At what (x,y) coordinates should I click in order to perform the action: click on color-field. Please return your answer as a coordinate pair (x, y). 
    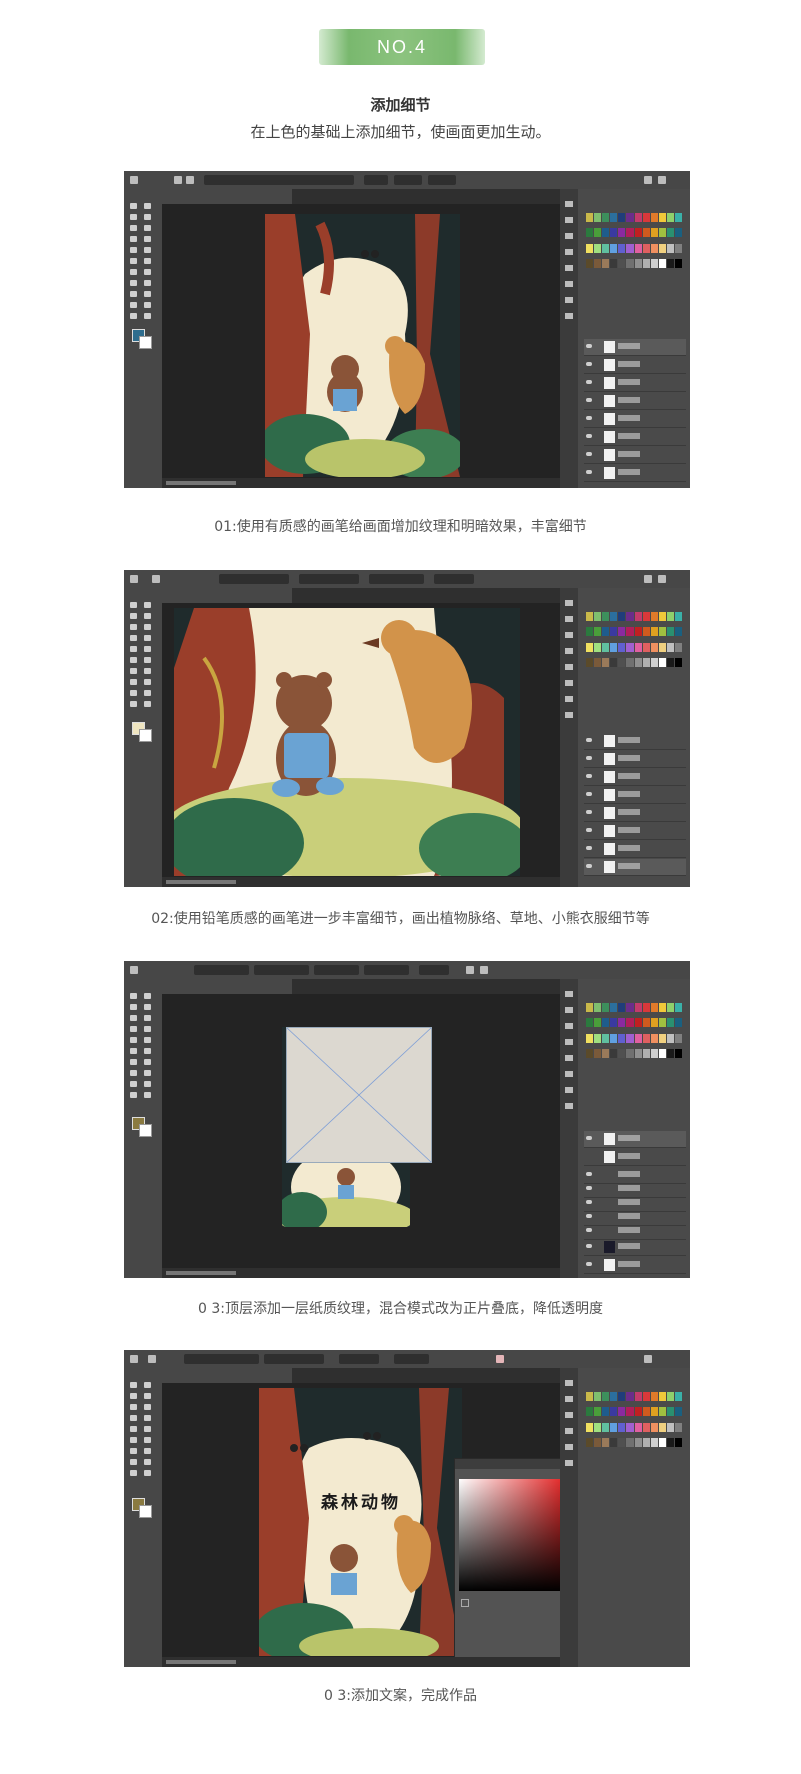
    Looking at the image, I should click on (516, 1535).